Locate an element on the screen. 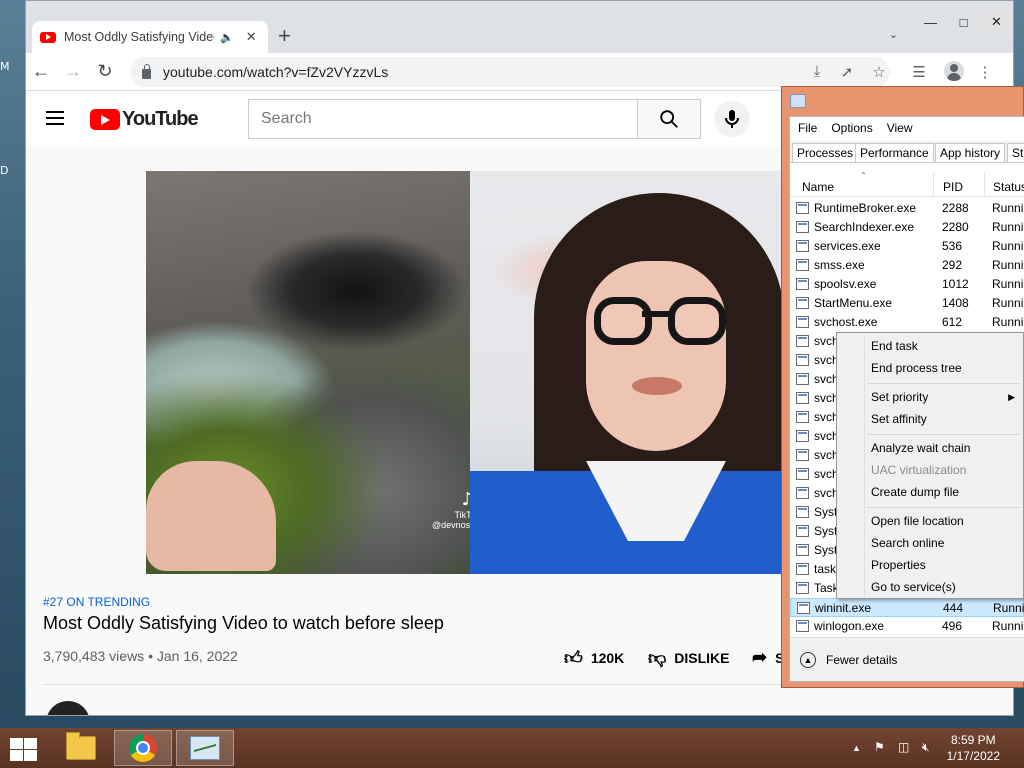 Image resolution: width=1024 pixels, height=768 pixels. video-glasses-left is located at coordinates (623, 321).